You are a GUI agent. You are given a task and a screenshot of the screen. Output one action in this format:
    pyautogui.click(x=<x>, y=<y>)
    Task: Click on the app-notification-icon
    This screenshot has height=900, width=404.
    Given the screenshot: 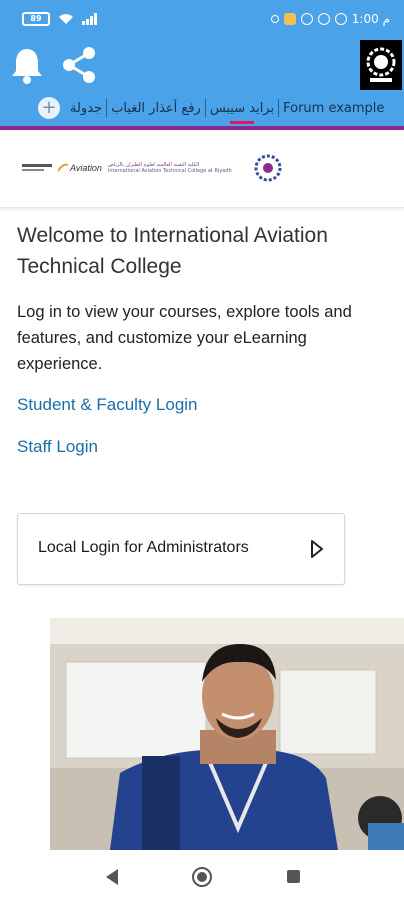 What is the action you would take?
    pyautogui.click(x=289, y=19)
    